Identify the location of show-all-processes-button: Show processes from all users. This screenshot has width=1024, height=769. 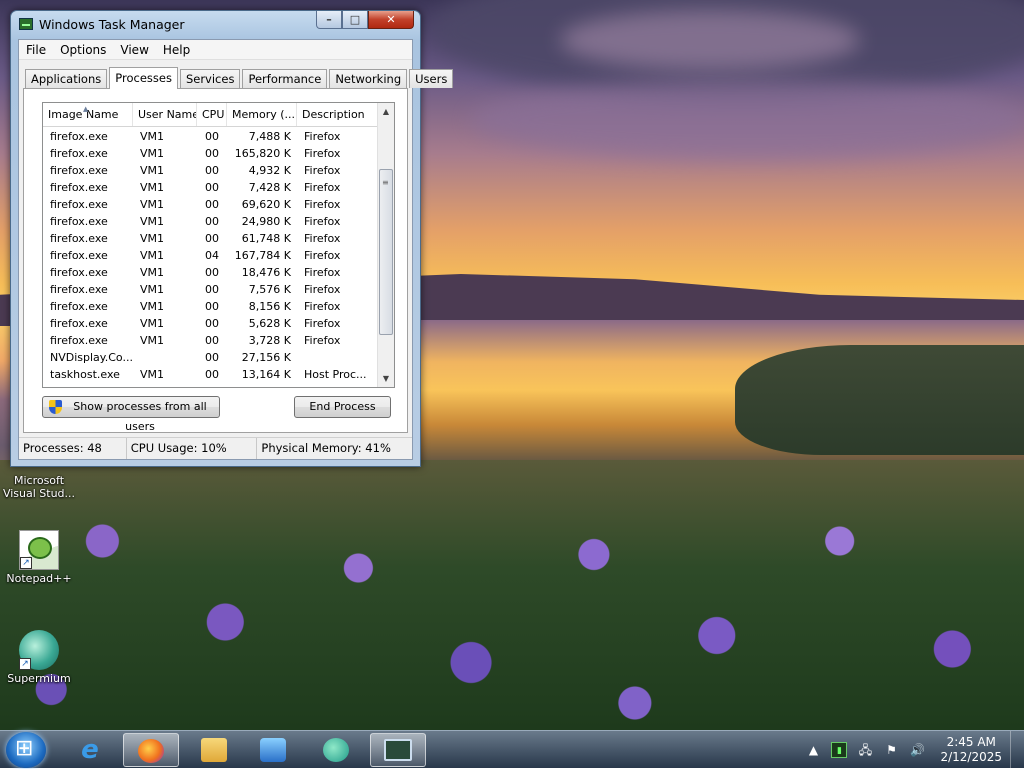
(131, 414).